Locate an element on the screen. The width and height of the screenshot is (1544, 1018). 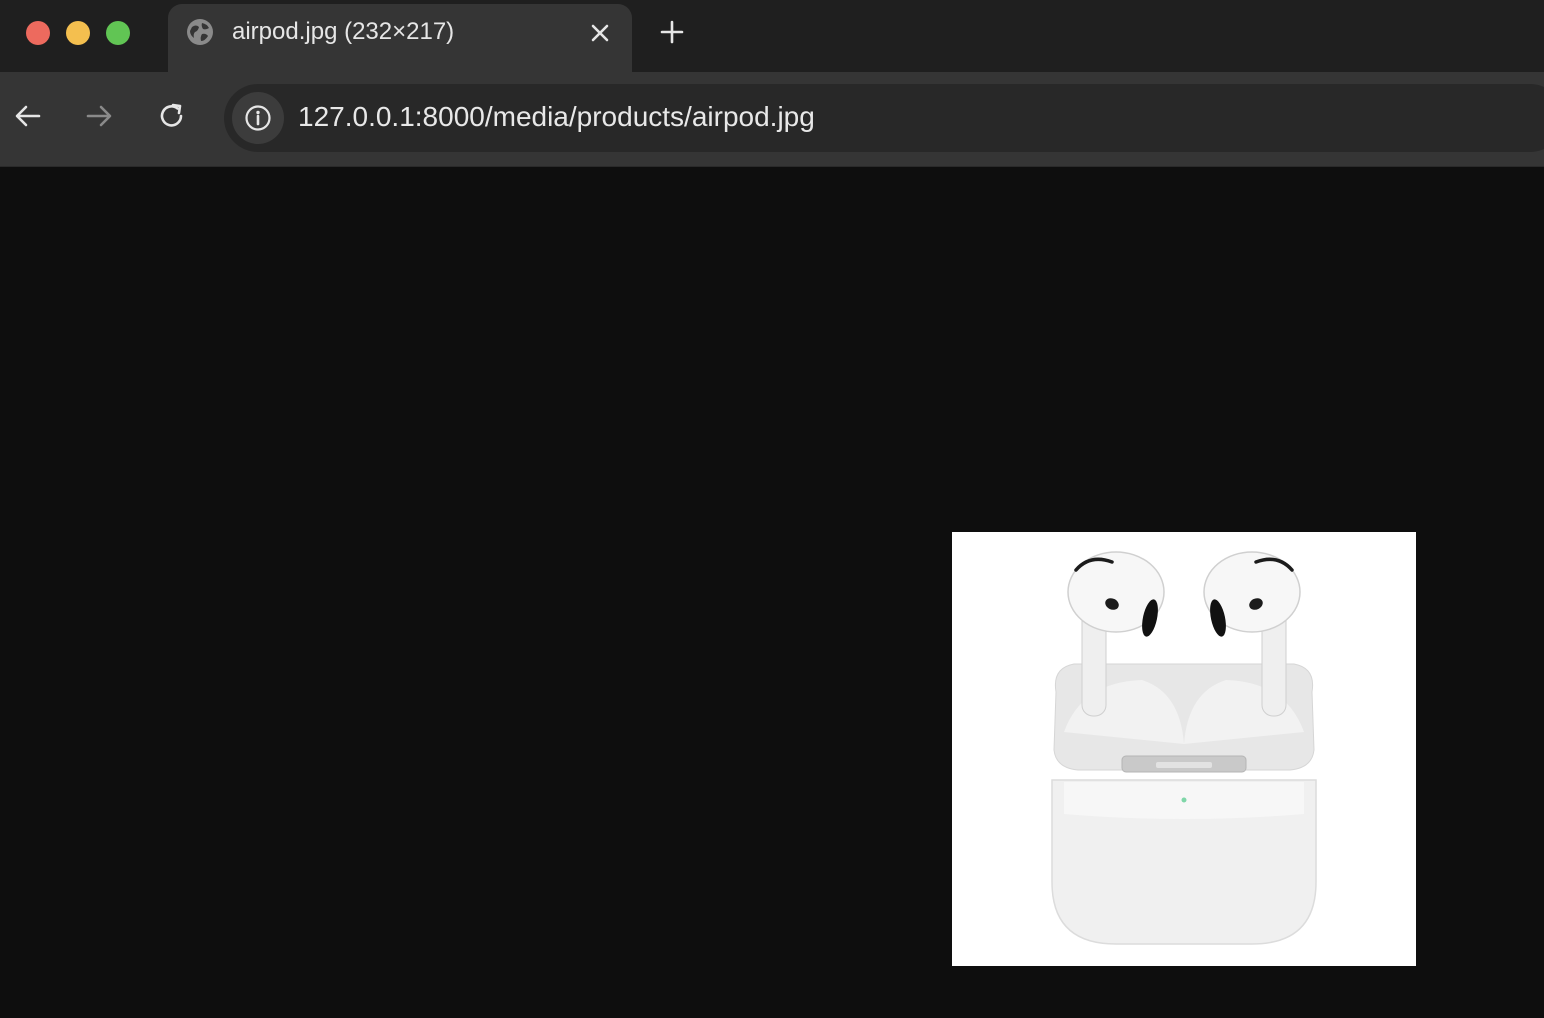
reload-icon is located at coordinates (172, 116).